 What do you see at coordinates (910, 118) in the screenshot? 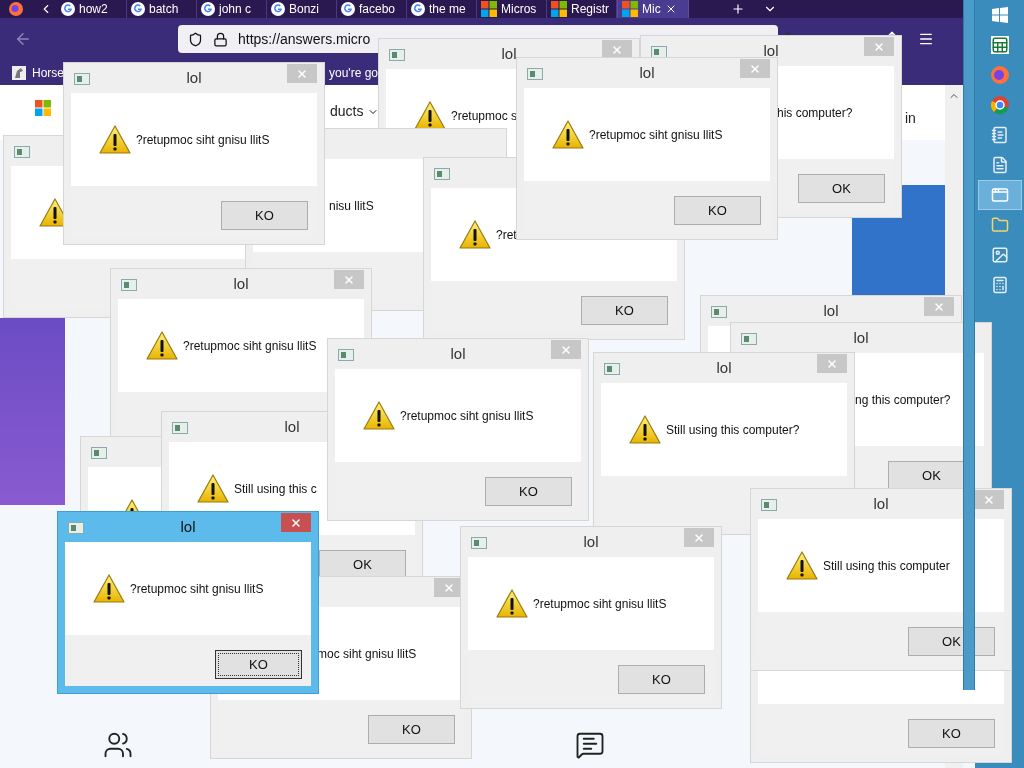
I see `sign-in-link: in` at bounding box center [910, 118].